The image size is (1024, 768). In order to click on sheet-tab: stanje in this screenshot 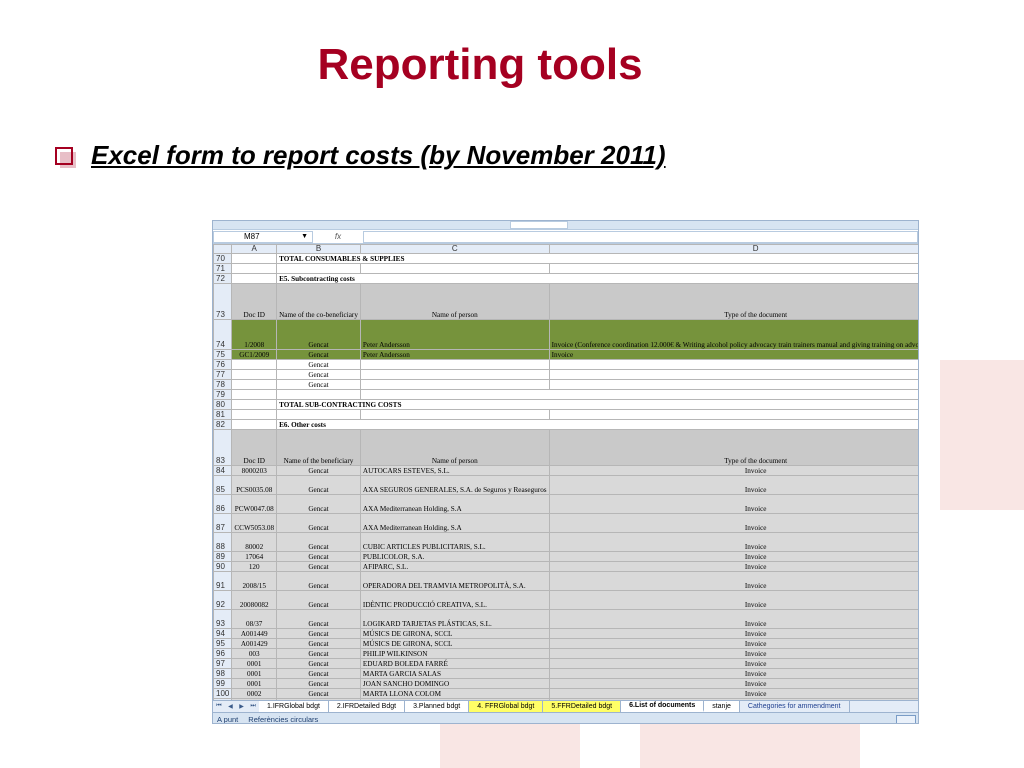, I will do `click(722, 706)`.